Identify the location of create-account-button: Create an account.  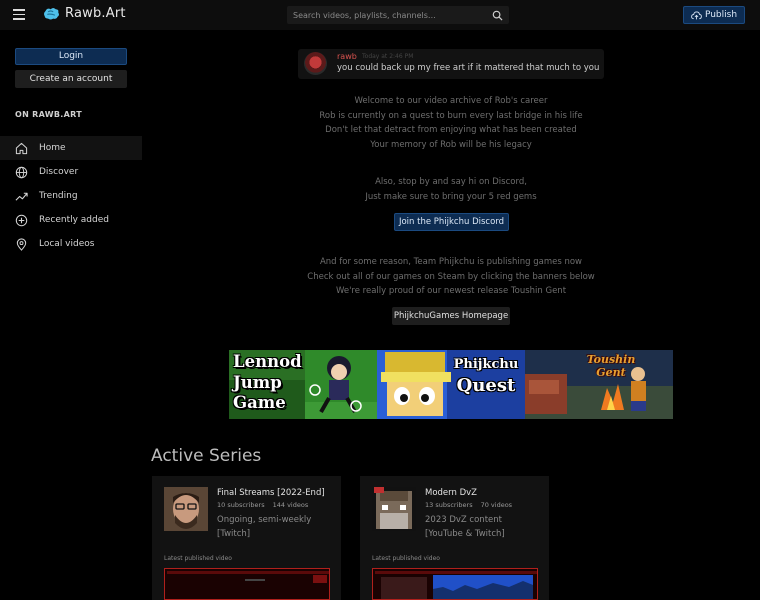
(71, 79).